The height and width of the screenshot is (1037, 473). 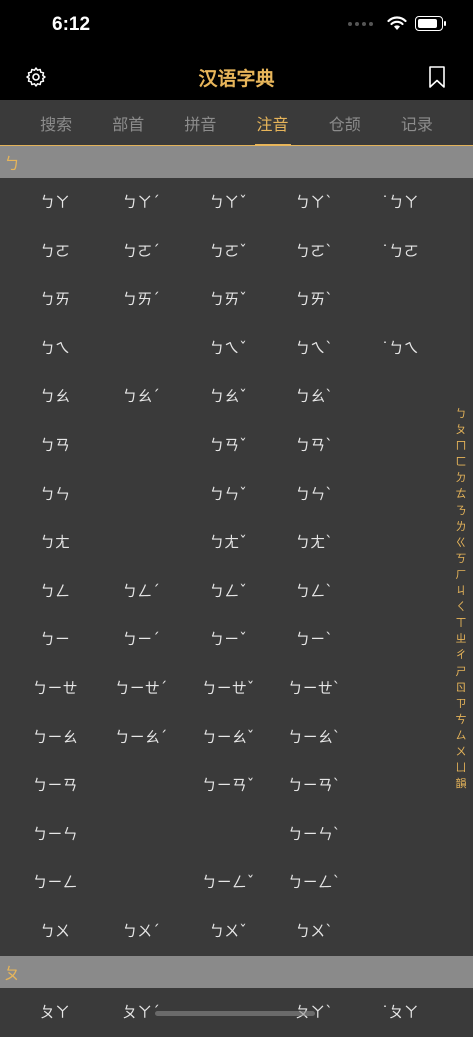 I want to click on syllable-cell: ㄅㄧㄝˊ, so click(x=141, y=688).